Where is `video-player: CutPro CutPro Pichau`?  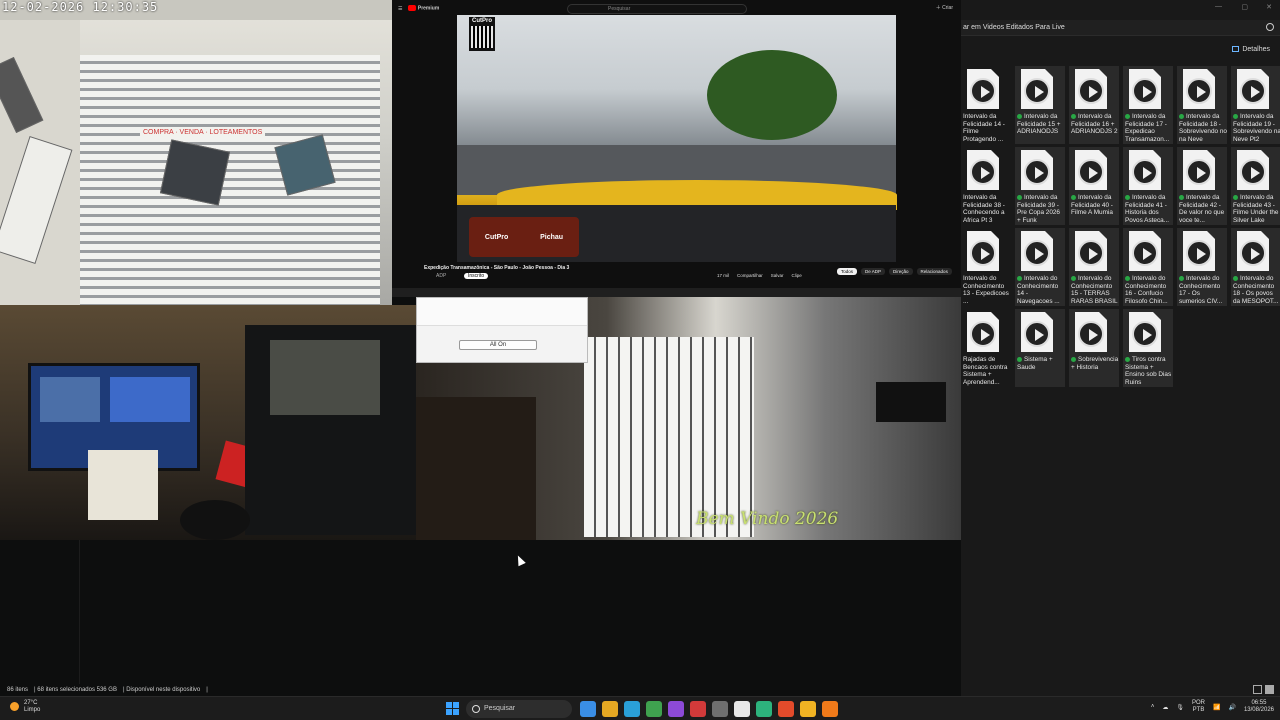 video-player: CutPro CutPro Pichau is located at coordinates (677, 138).